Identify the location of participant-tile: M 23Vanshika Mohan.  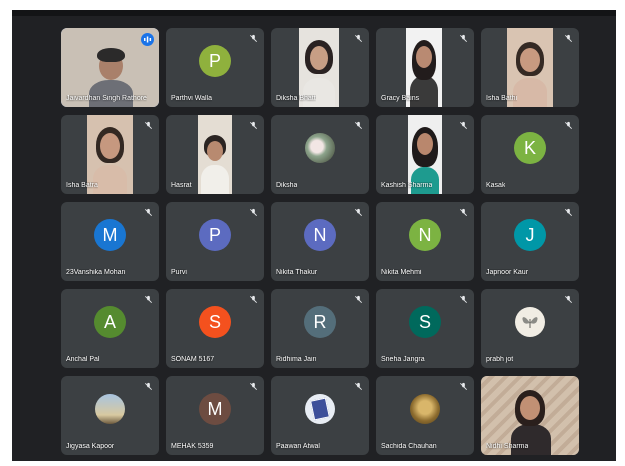
(110, 241).